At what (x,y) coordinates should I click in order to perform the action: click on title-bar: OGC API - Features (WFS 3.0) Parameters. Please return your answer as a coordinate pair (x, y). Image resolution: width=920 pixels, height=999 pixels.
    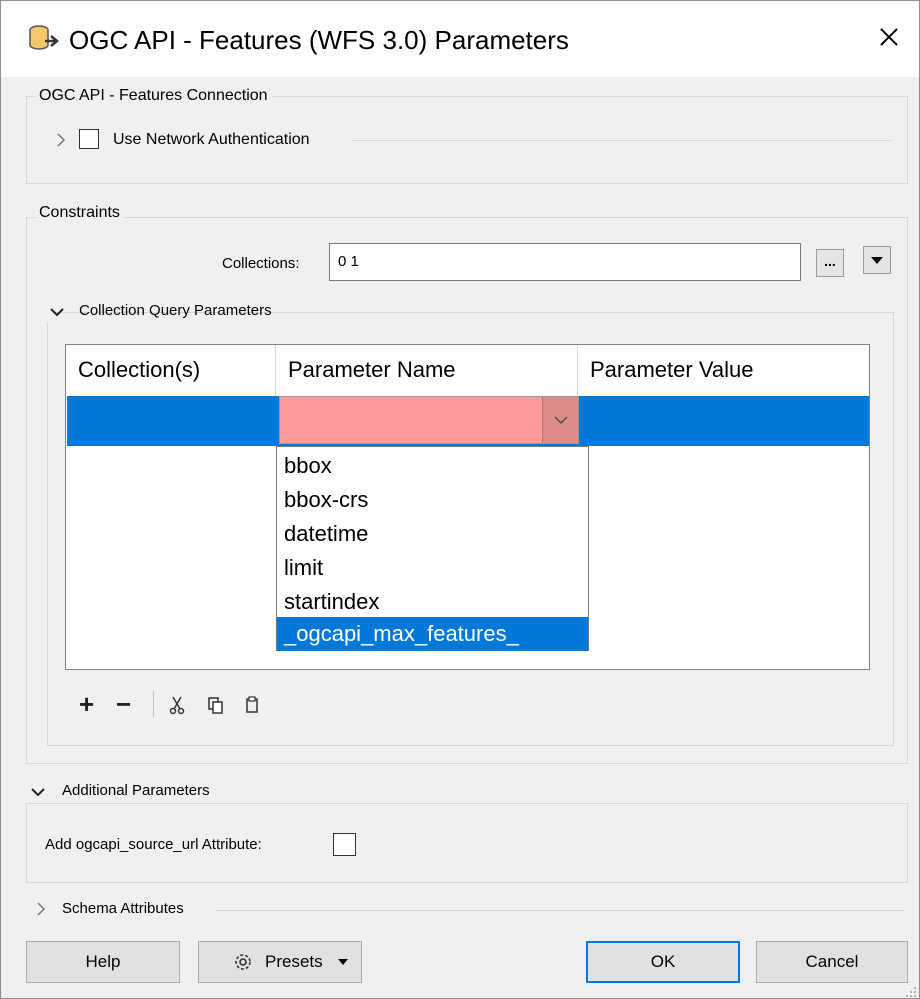
    Looking at the image, I should click on (460, 39).